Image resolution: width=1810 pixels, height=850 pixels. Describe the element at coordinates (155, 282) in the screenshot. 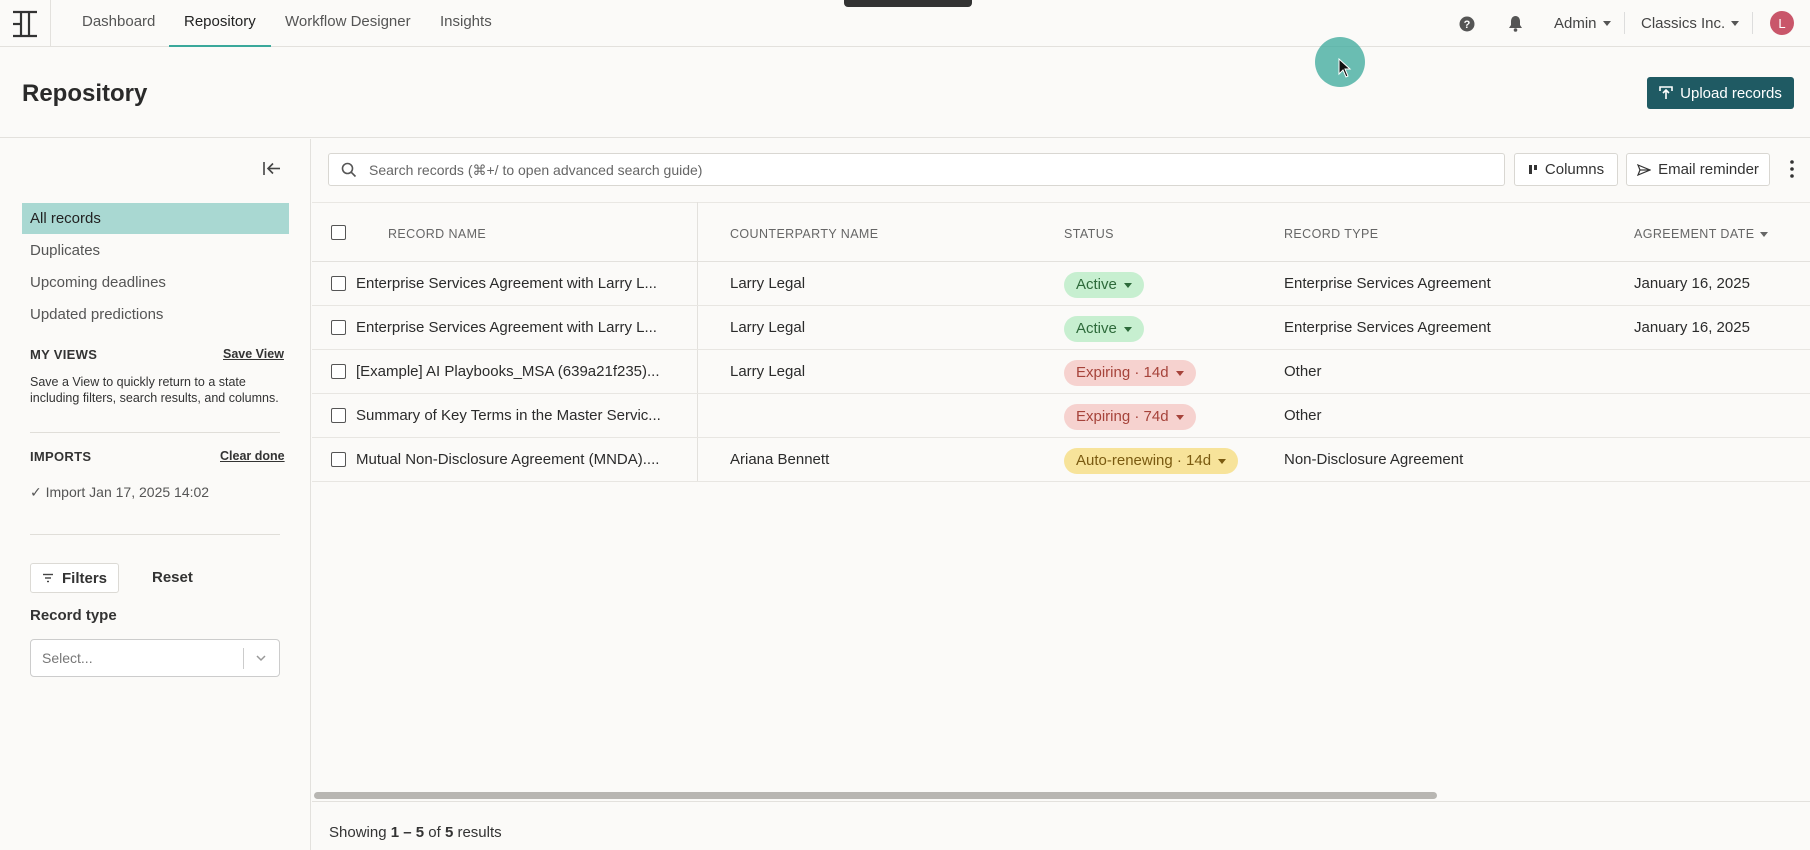

I see `sidebar-item-upcoming-deadlines: Upcoming deadlines` at that location.